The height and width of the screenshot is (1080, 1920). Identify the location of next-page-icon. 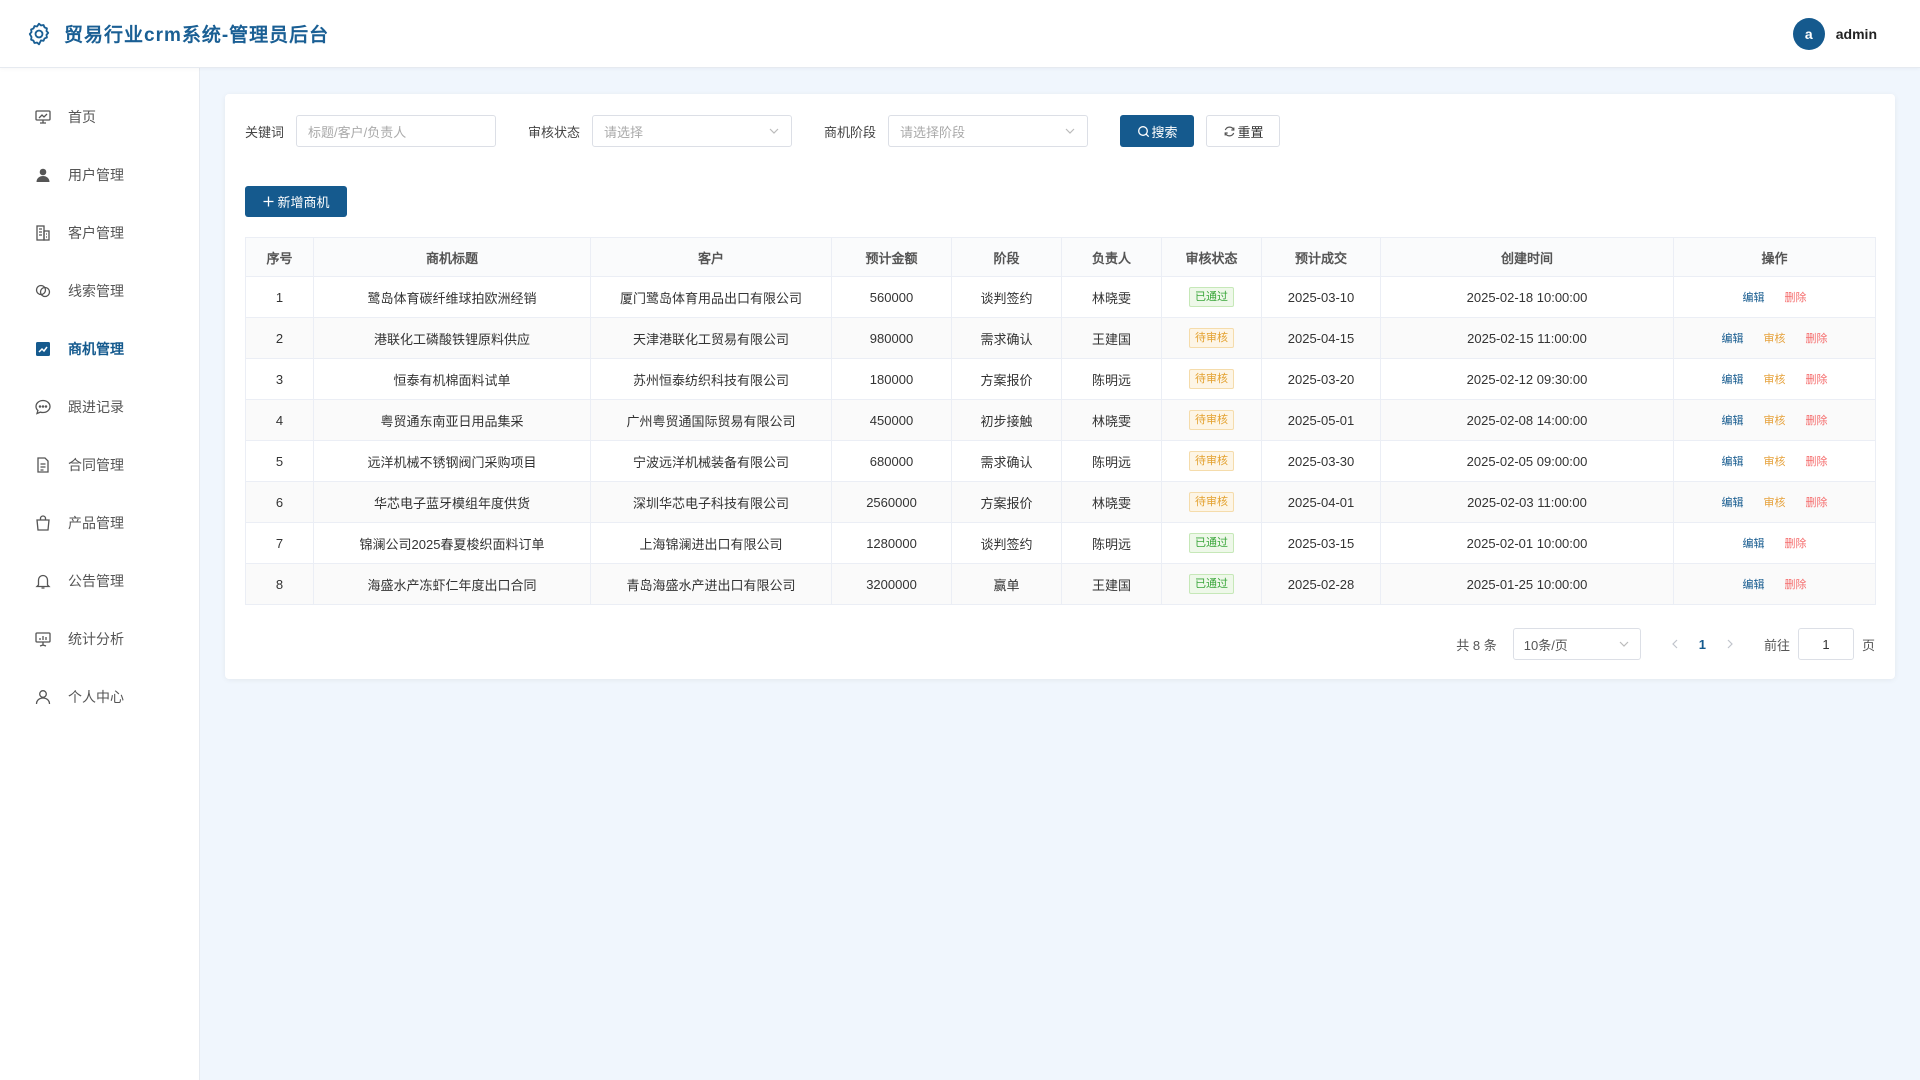
(1730, 644).